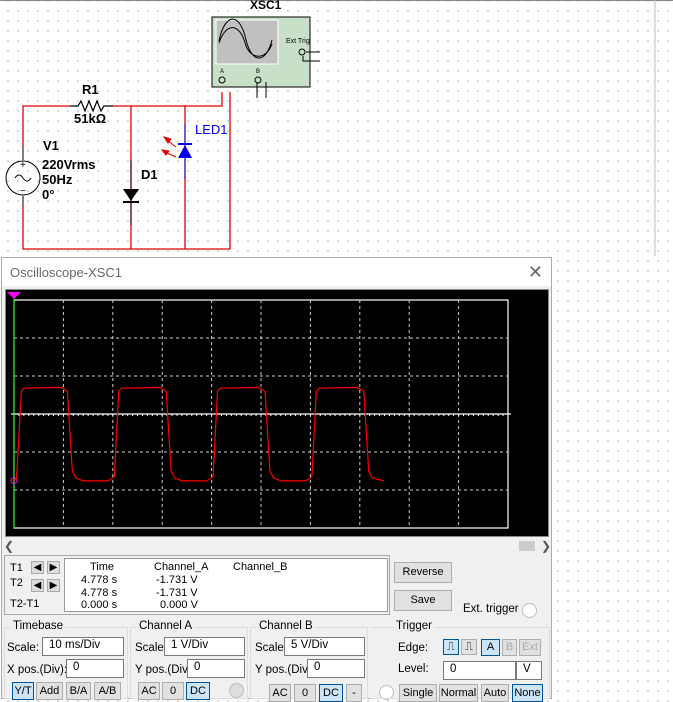 The image size is (673, 702). What do you see at coordinates (107, 691) in the screenshot?
I see `mode-ab-button: A/B` at bounding box center [107, 691].